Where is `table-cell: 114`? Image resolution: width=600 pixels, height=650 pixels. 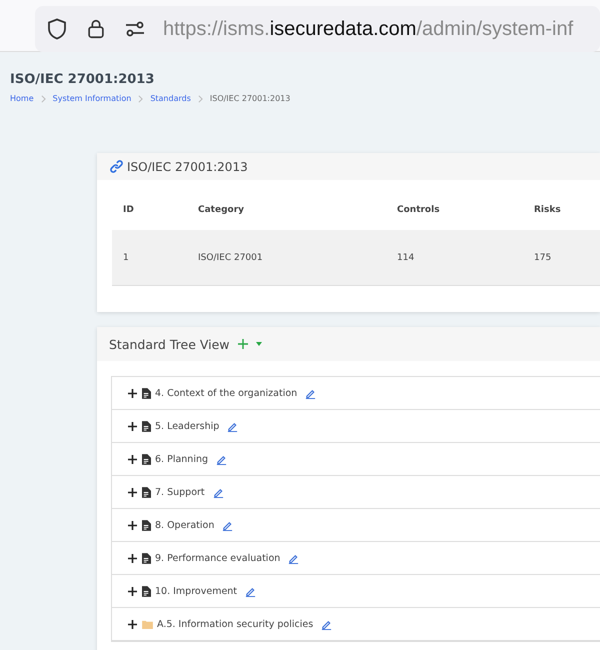 table-cell: 114 is located at coordinates (454, 258).